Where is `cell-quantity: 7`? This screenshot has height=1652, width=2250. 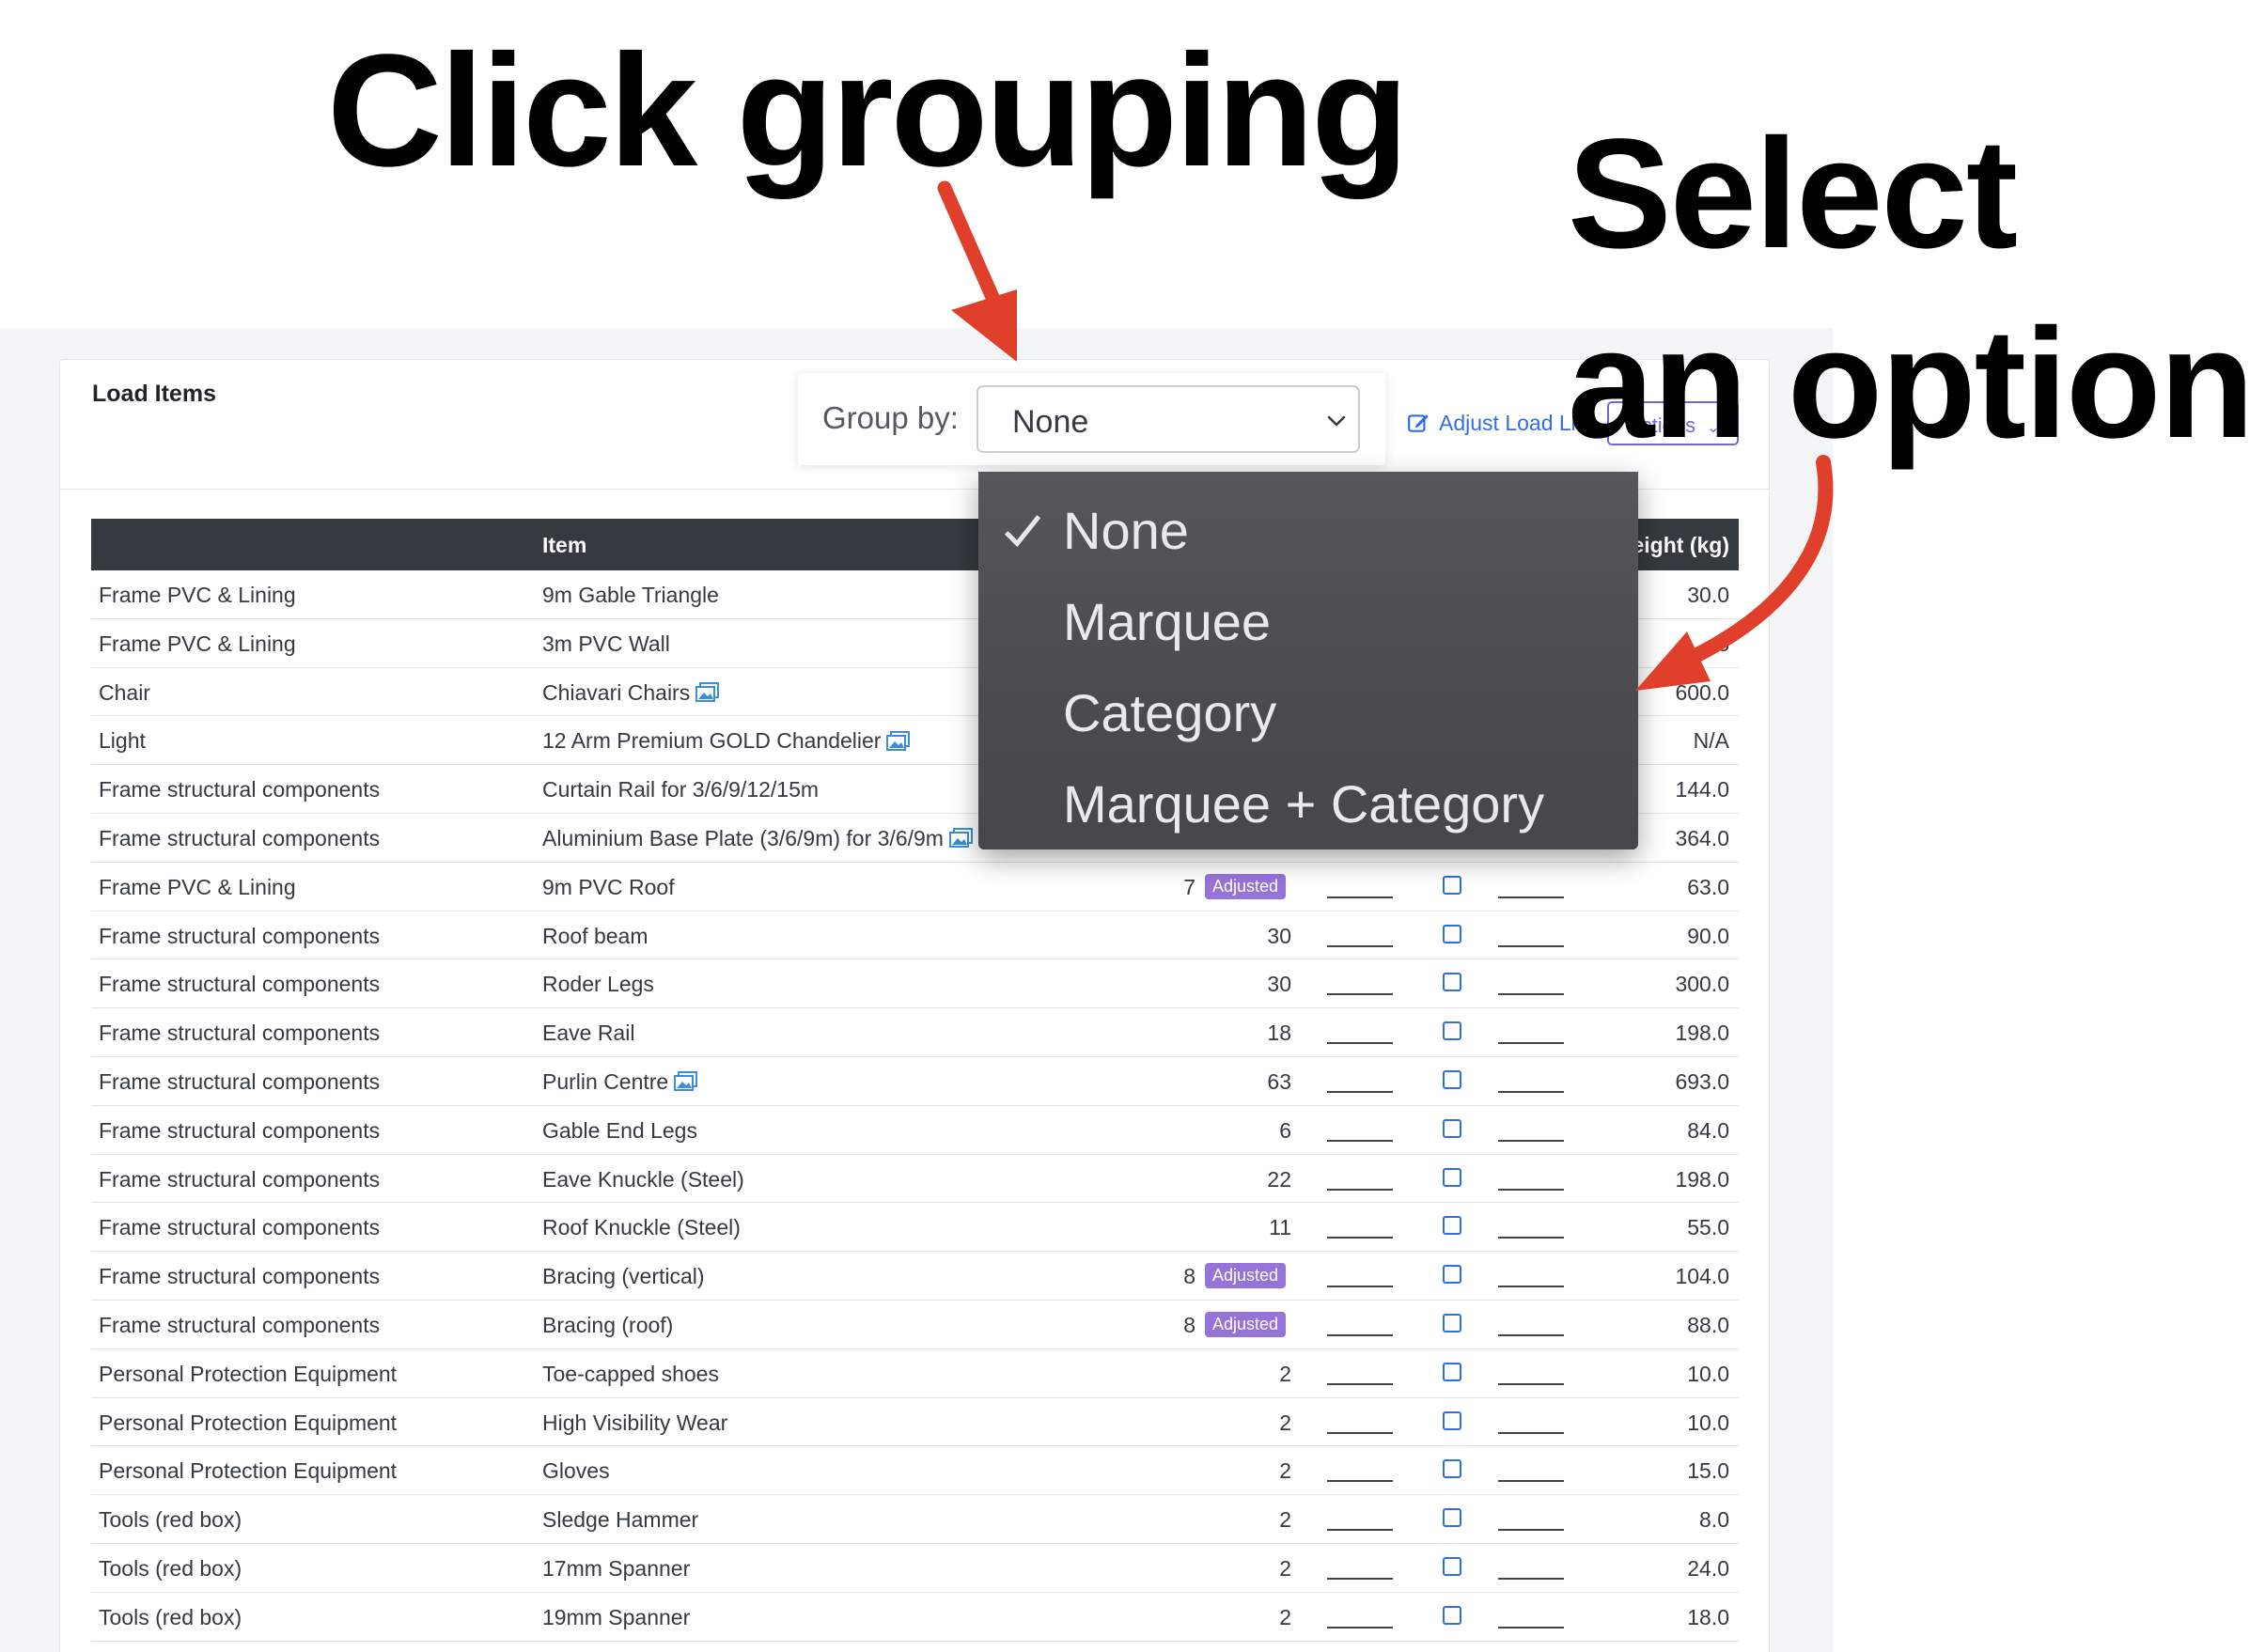 cell-quantity: 7 is located at coordinates (1189, 886).